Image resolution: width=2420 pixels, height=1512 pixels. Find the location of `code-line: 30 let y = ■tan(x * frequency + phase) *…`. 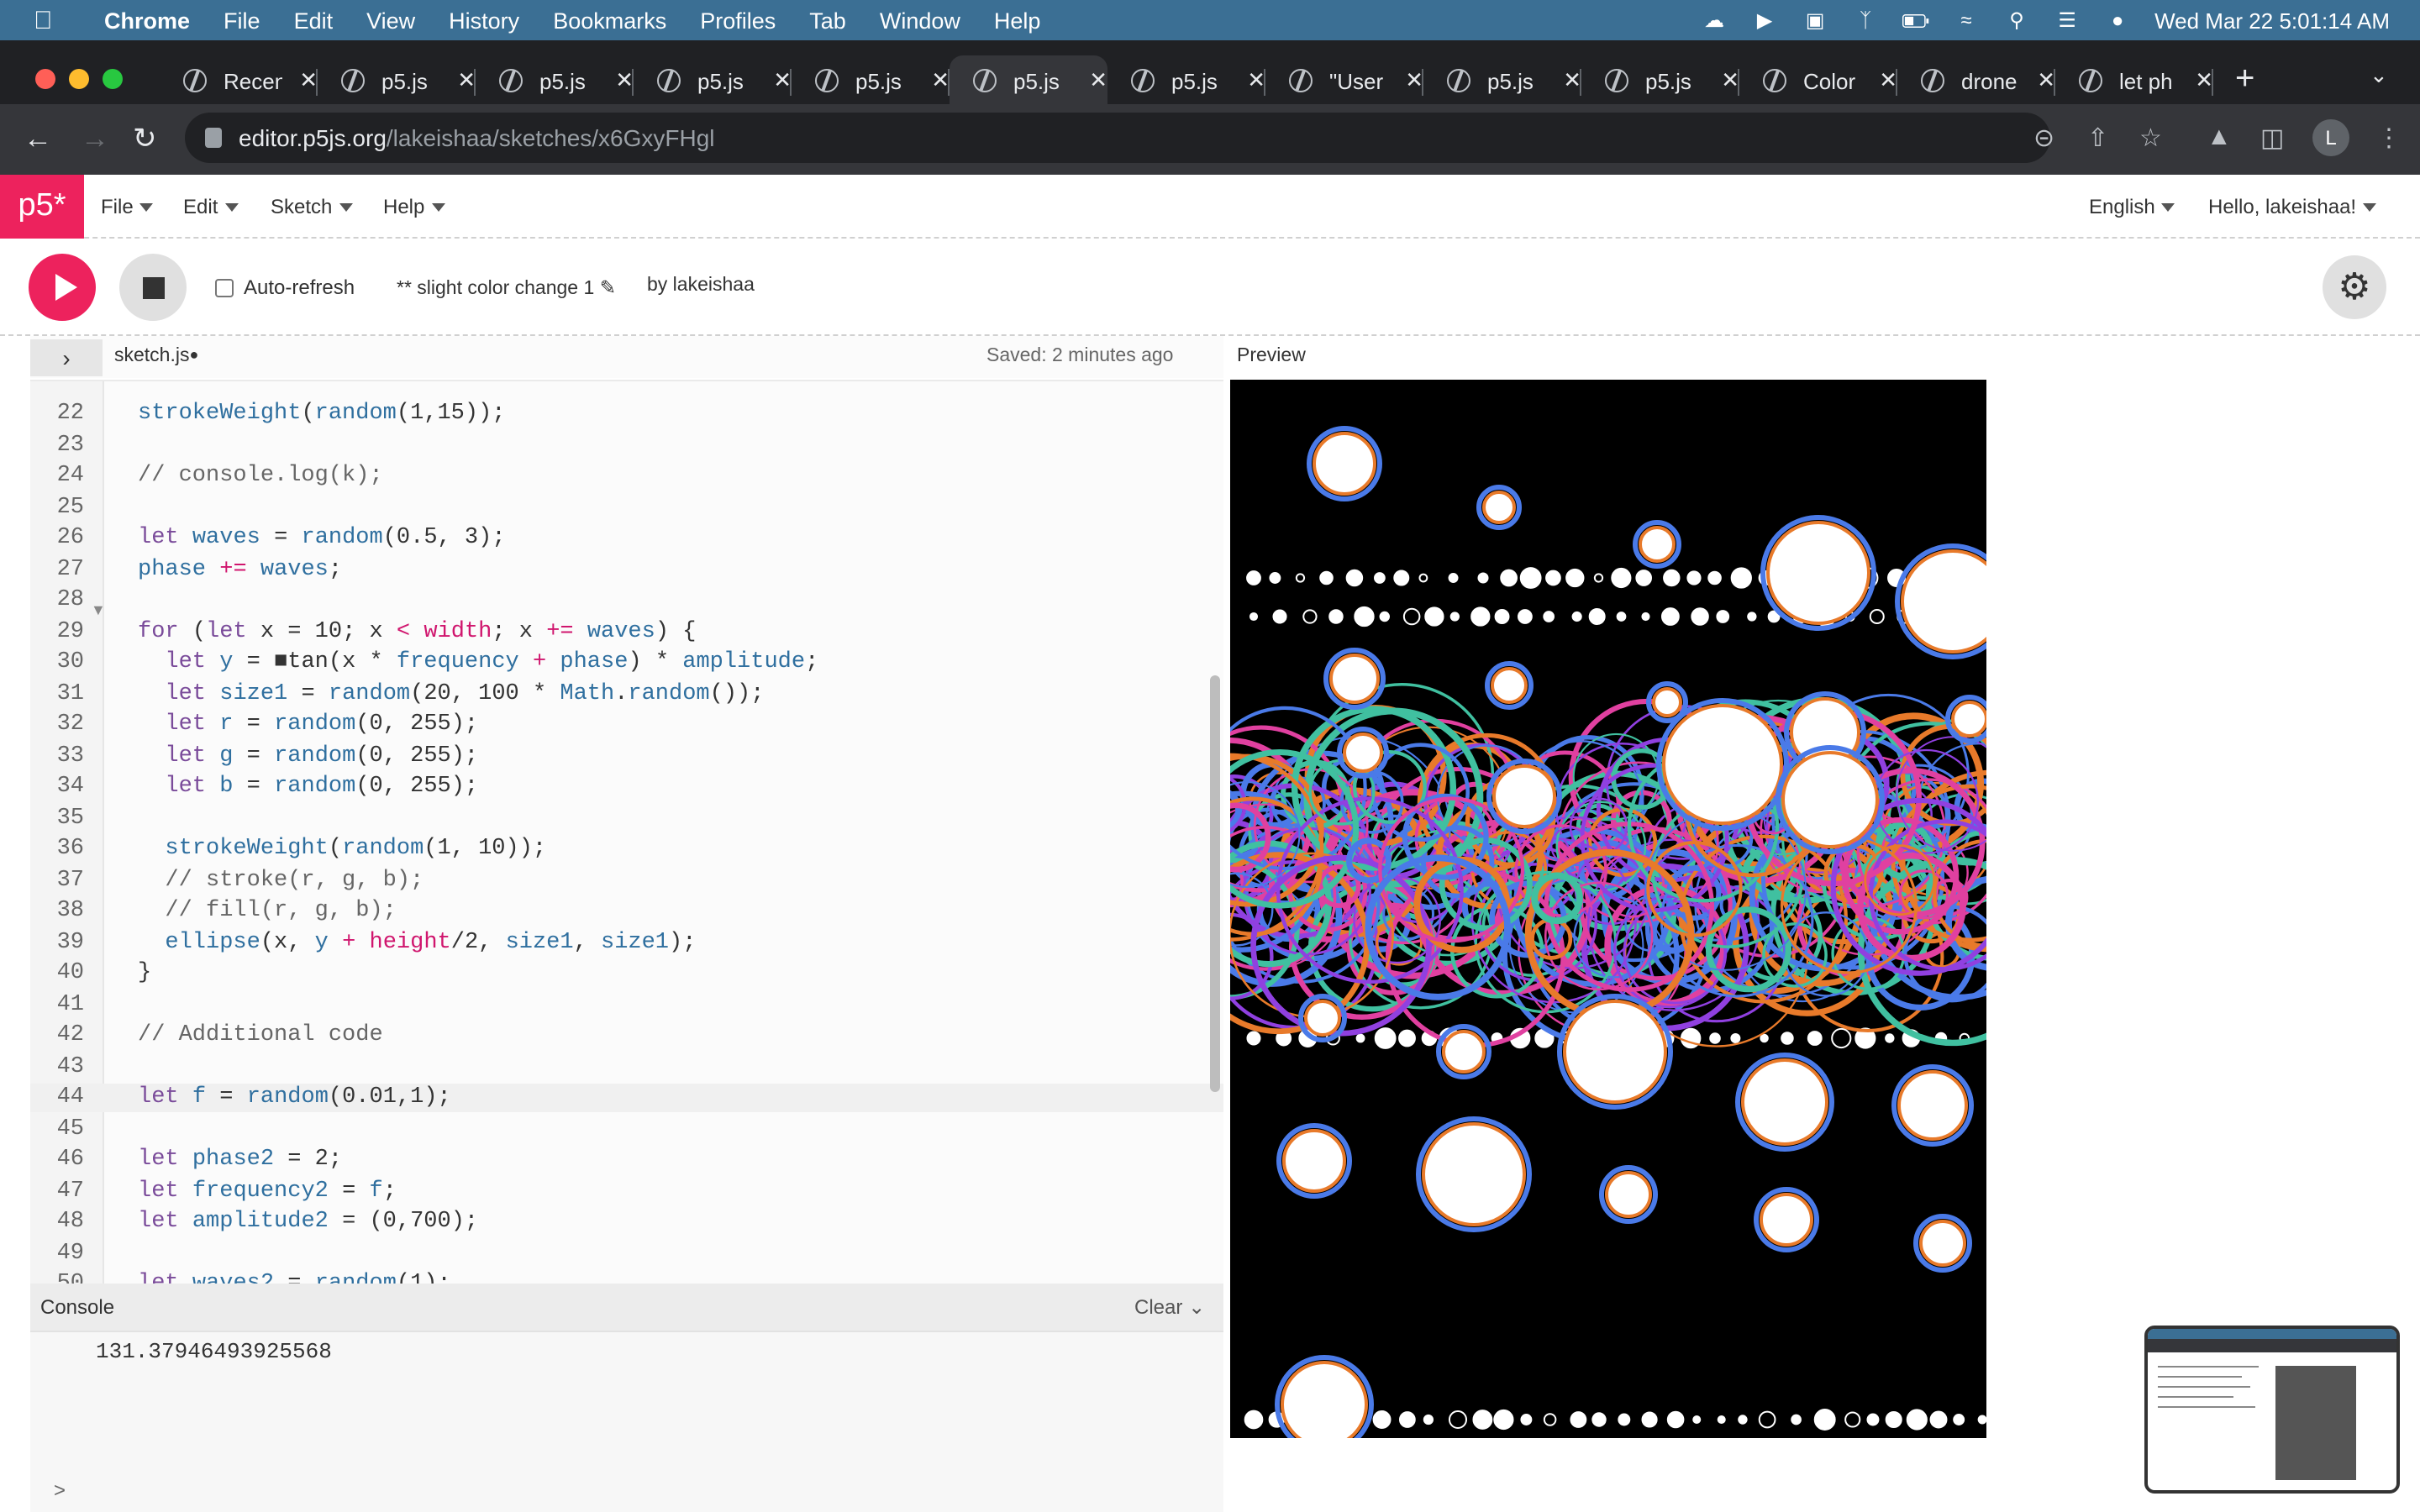

code-line: 30 let y = ■tan(x * frequency + phase) *… is located at coordinates (627, 662).